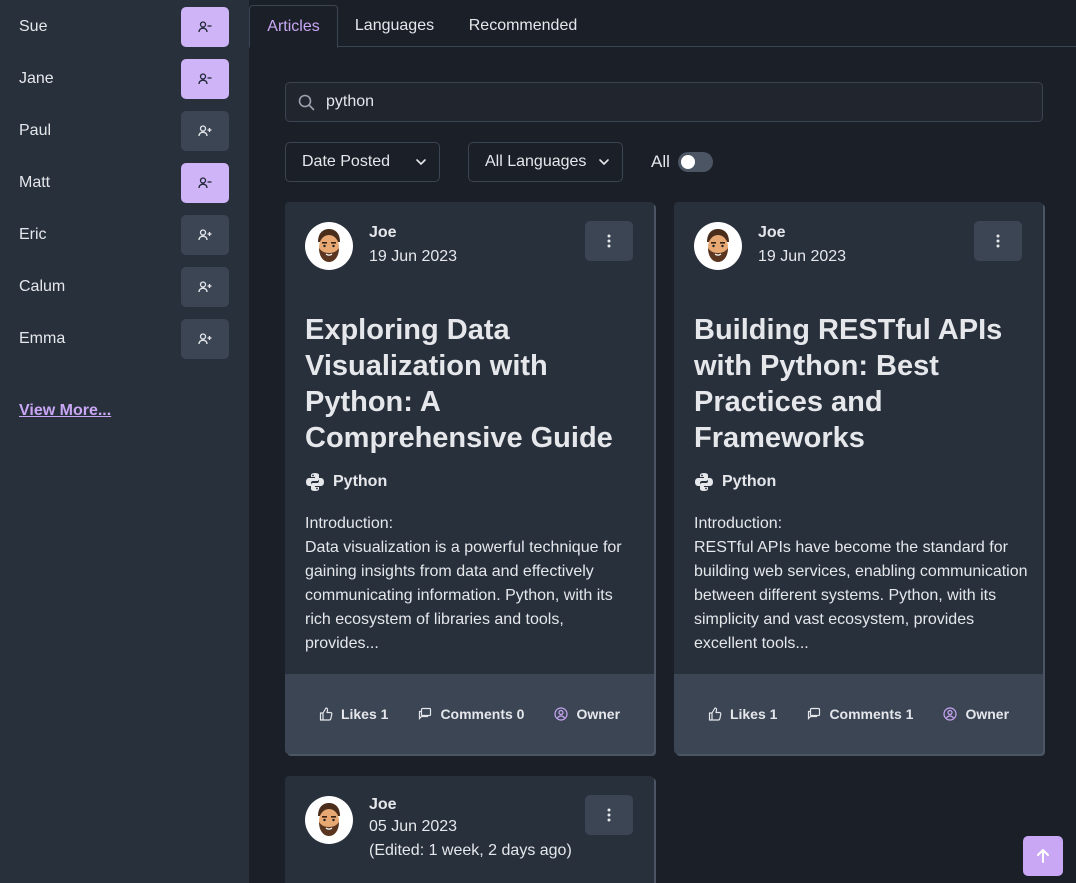 Image resolution: width=1076 pixels, height=883 pixels. Describe the element at coordinates (35, 182) in the screenshot. I see `user-name: Matt` at that location.